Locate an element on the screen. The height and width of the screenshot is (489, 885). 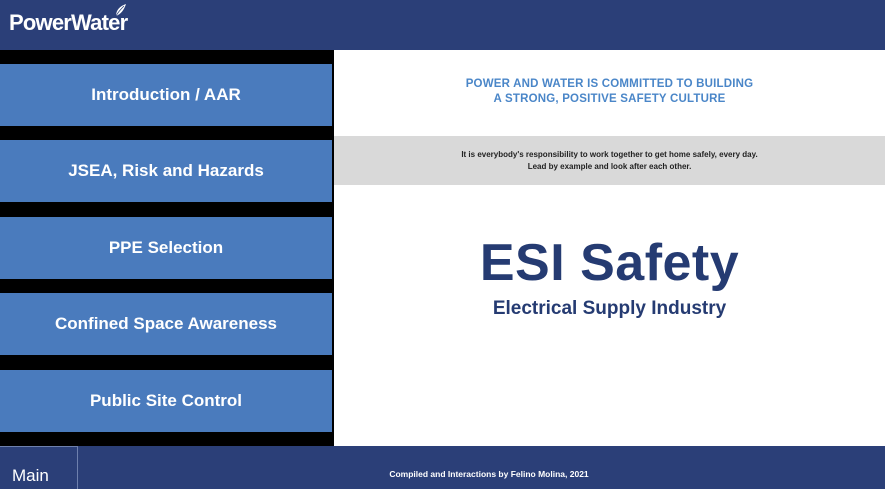
nav-button-jsea: JSEA, Risk and Hazards is located at coordinates (166, 171).